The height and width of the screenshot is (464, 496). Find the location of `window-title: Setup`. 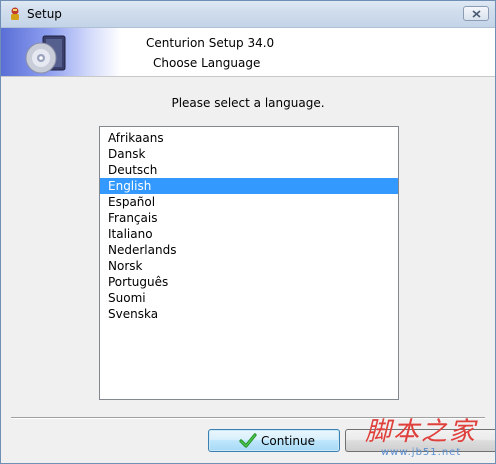

window-title: Setup is located at coordinates (44, 14).